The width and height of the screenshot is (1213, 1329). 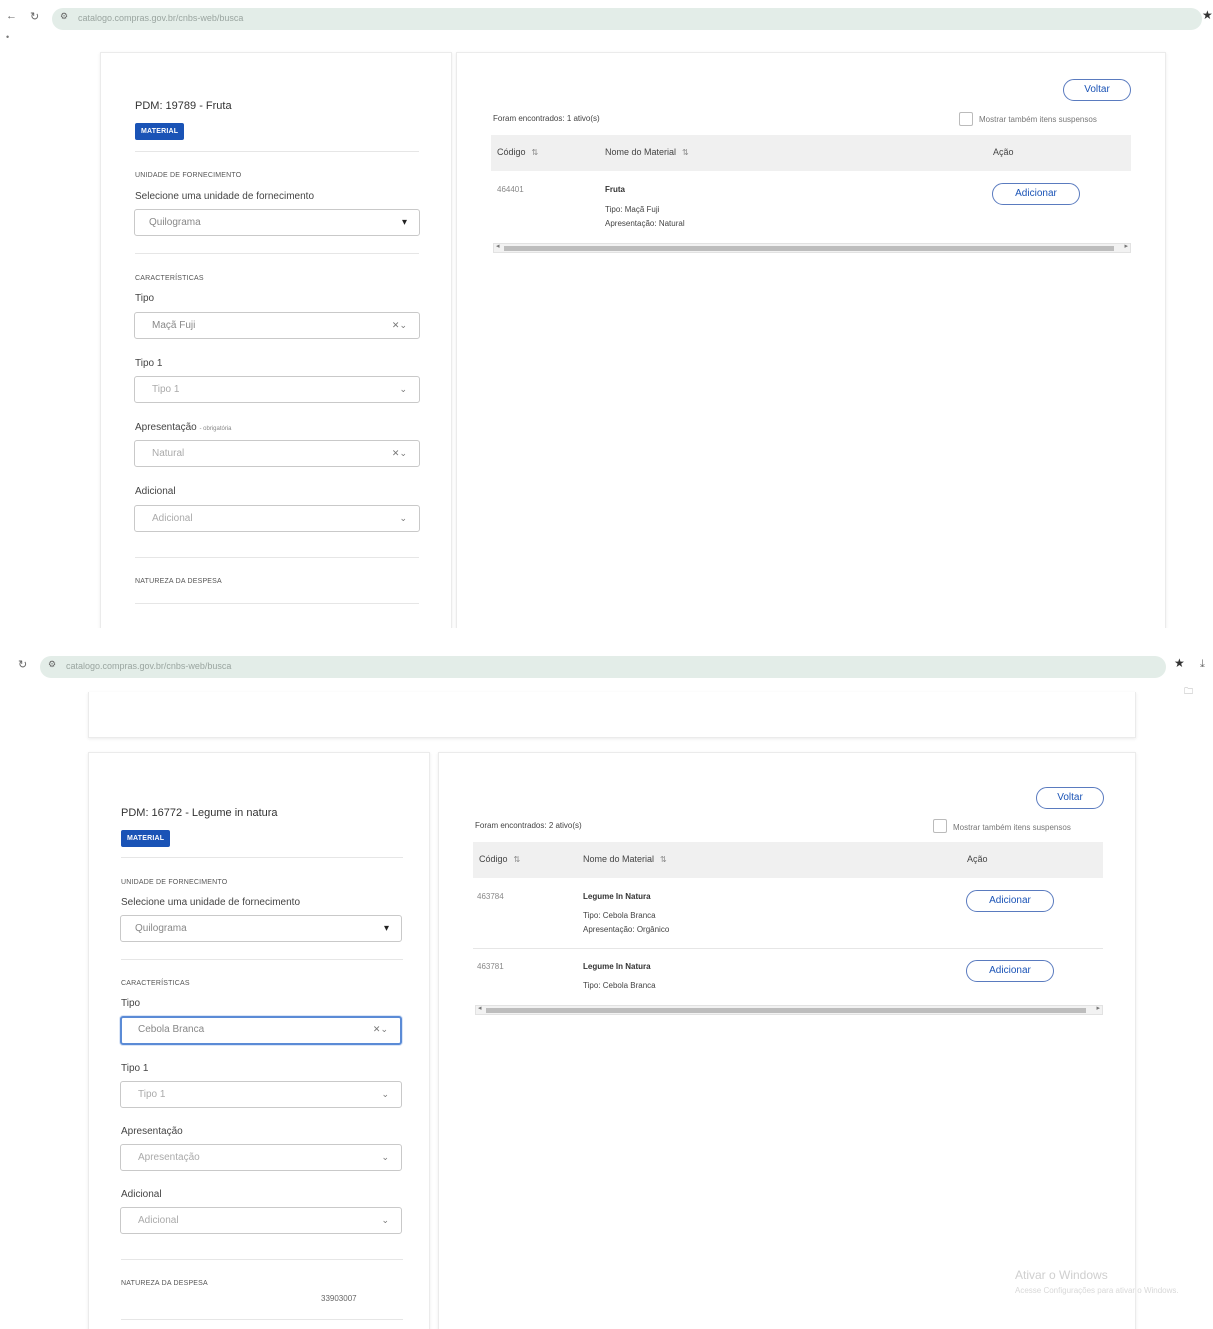 I want to click on table-header: Código ⇅ Nome do Material ⇅ Ação, so click(x=788, y=860).